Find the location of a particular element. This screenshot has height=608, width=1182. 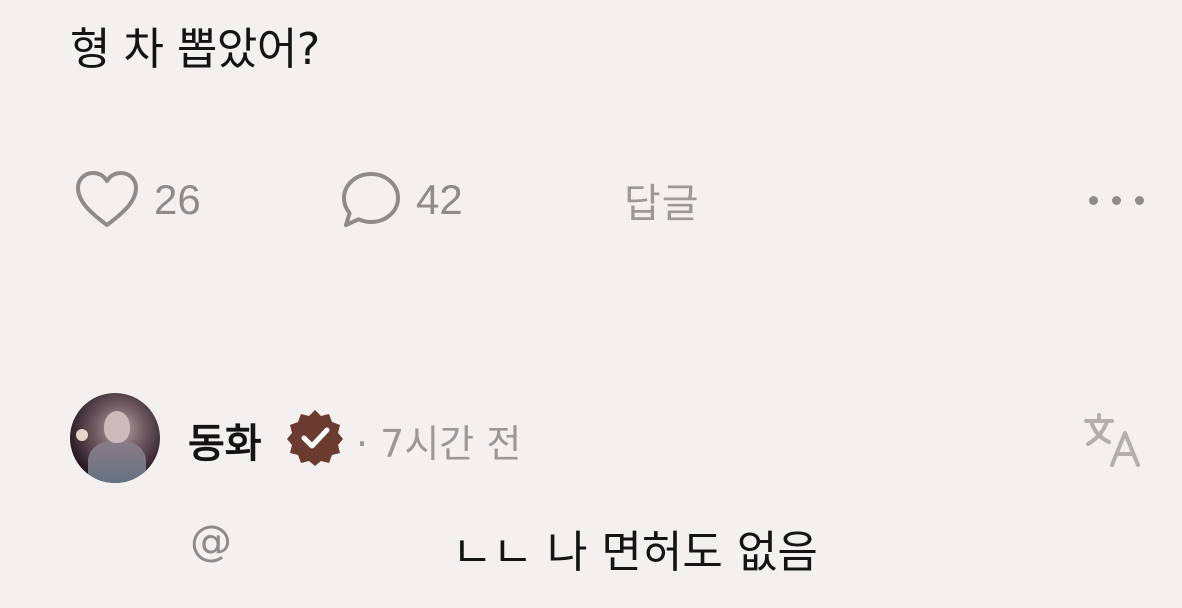

translate-icon is located at coordinates (1113, 438).